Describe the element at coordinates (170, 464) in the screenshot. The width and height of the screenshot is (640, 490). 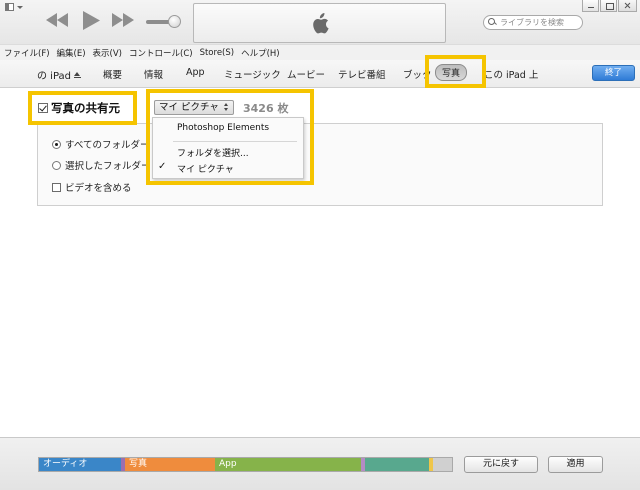
I see `capacity-segment-photos: 写真` at that location.